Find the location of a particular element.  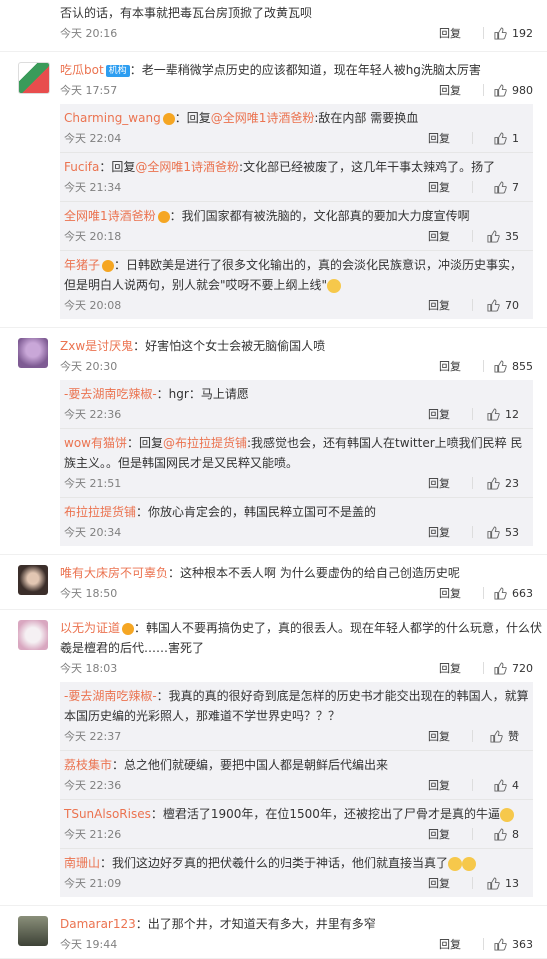

like-count: 720 is located at coordinates (522, 668).